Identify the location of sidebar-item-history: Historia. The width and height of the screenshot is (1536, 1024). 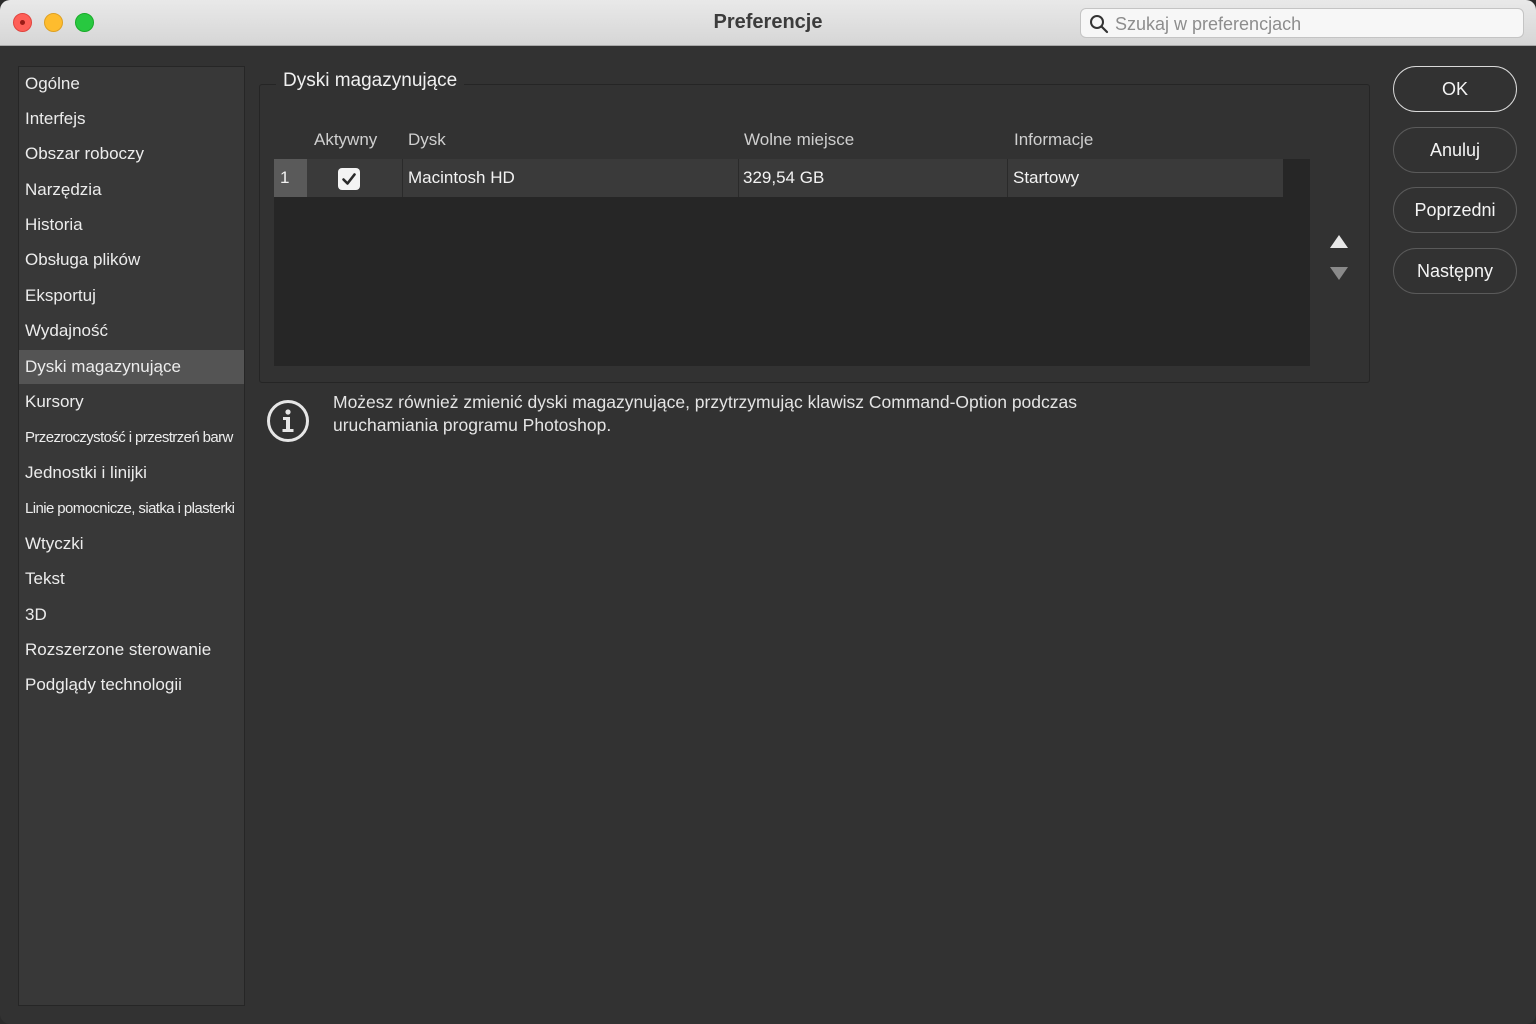
(131, 225).